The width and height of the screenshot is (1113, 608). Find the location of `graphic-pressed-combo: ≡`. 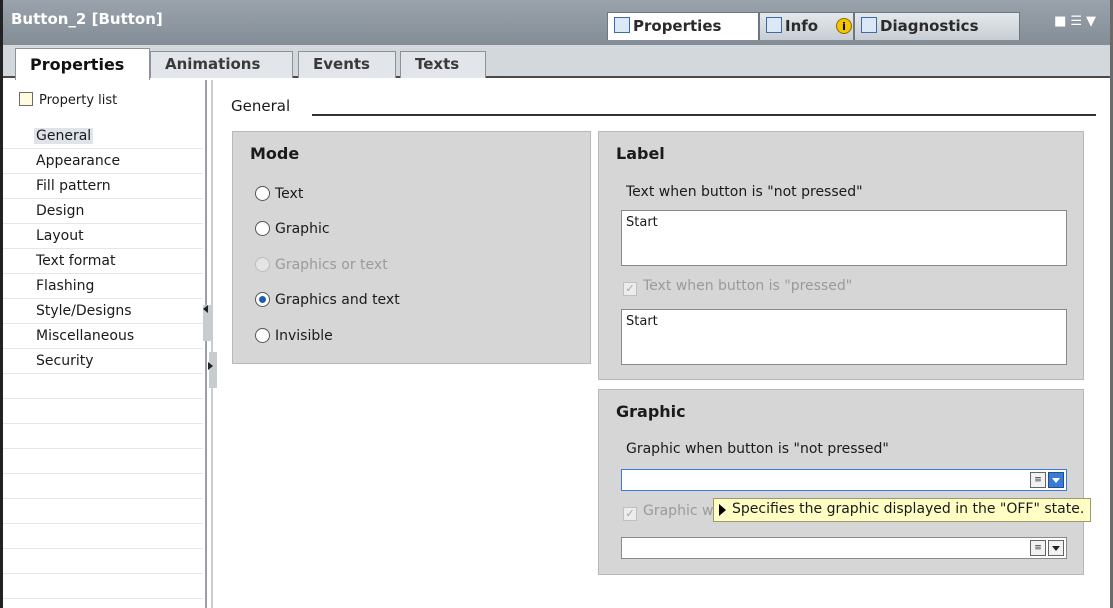

graphic-pressed-combo: ≡ is located at coordinates (844, 548).